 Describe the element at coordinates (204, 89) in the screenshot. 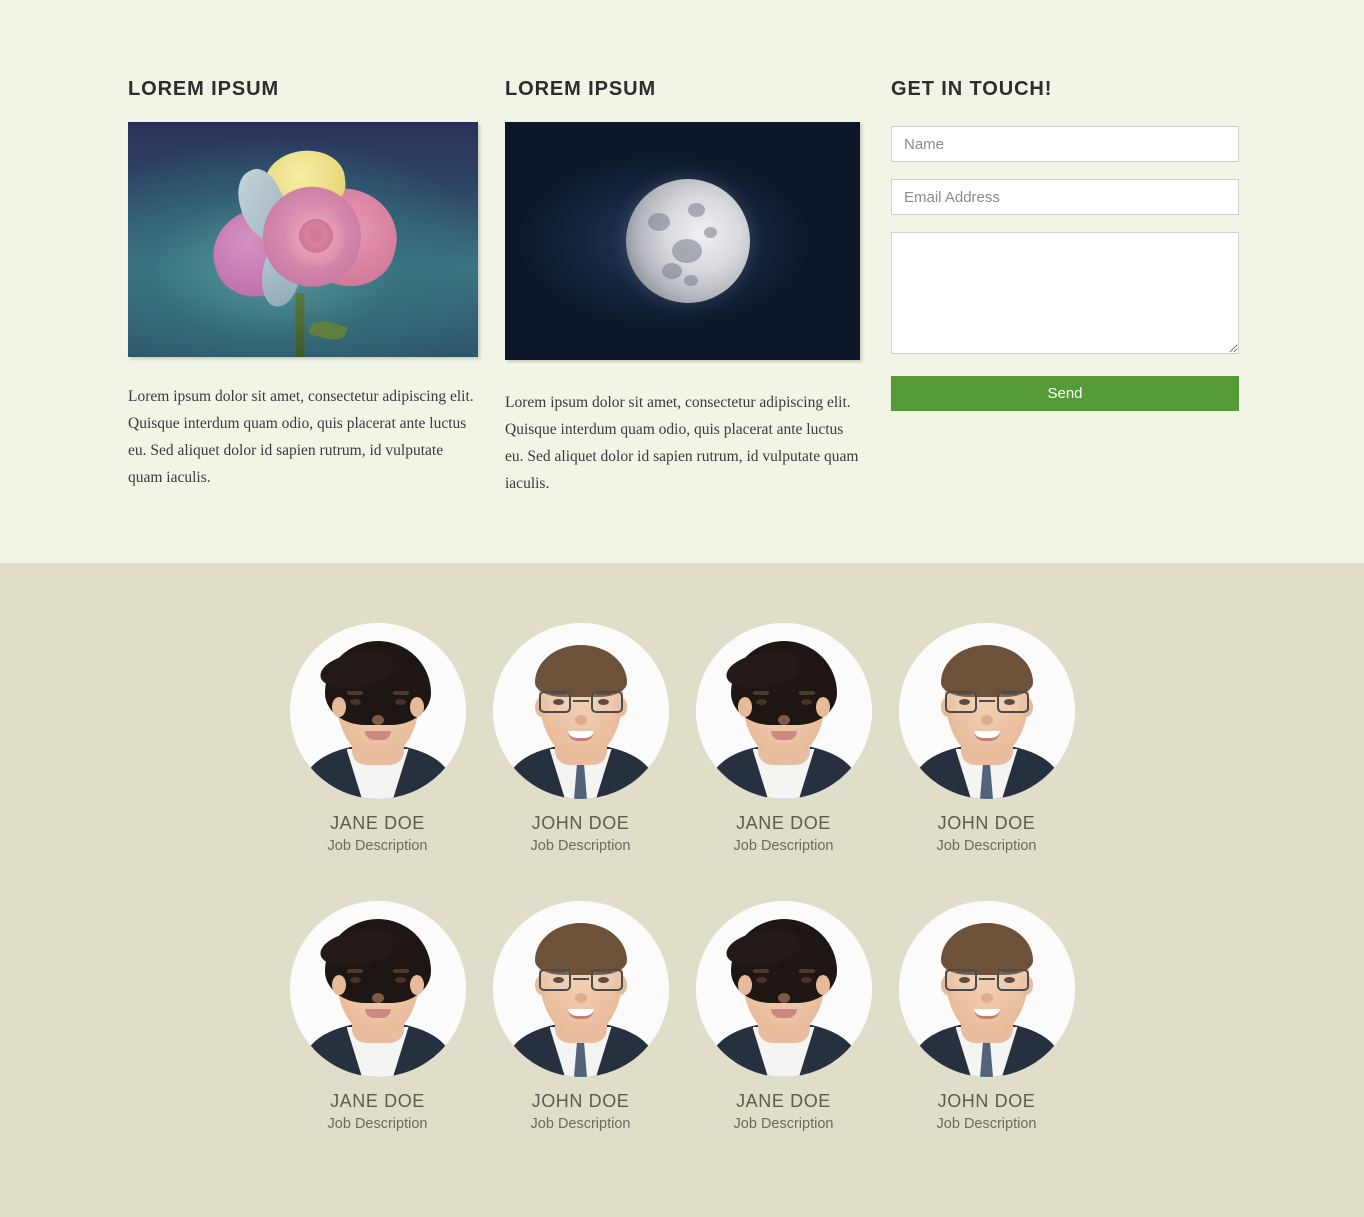

I see `column-title-rose: LOREM IPSUM` at that location.